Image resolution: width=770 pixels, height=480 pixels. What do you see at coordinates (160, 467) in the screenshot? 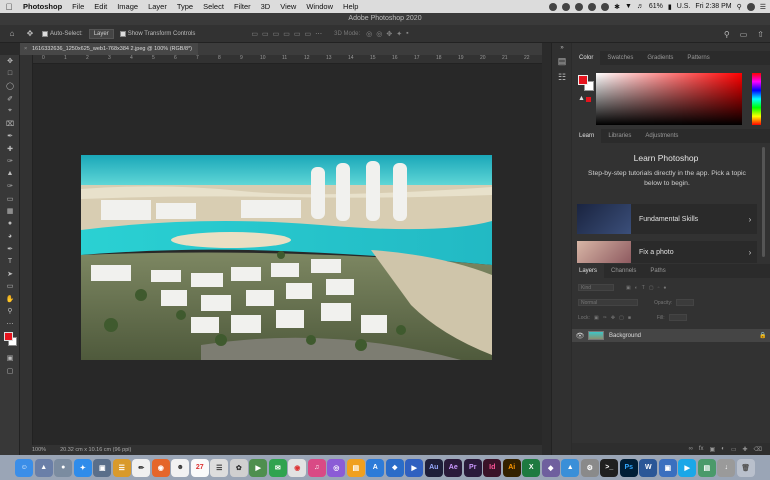
I see `firefox-icon: ◉` at bounding box center [160, 467].